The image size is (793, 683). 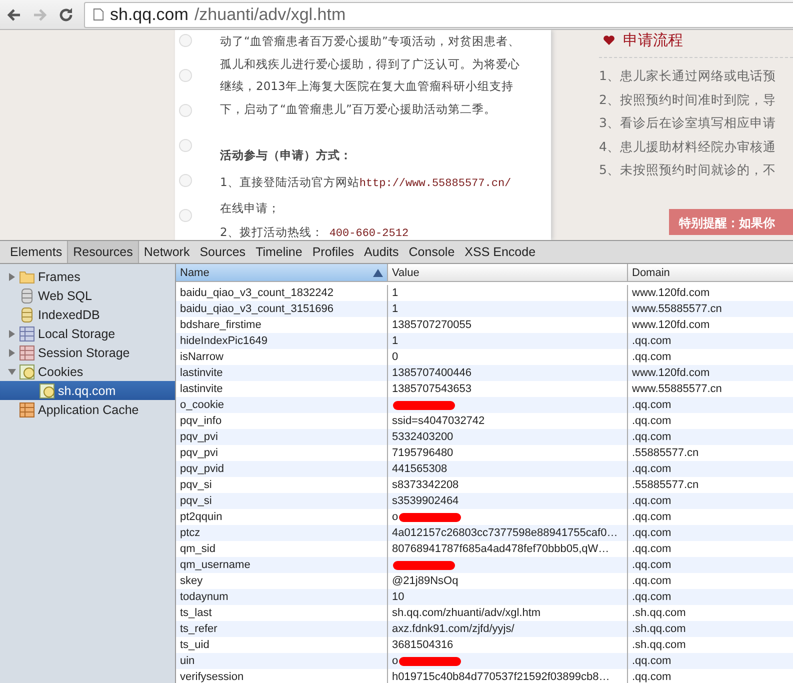 I want to click on tree-item: Application Cache, so click(x=87, y=409).